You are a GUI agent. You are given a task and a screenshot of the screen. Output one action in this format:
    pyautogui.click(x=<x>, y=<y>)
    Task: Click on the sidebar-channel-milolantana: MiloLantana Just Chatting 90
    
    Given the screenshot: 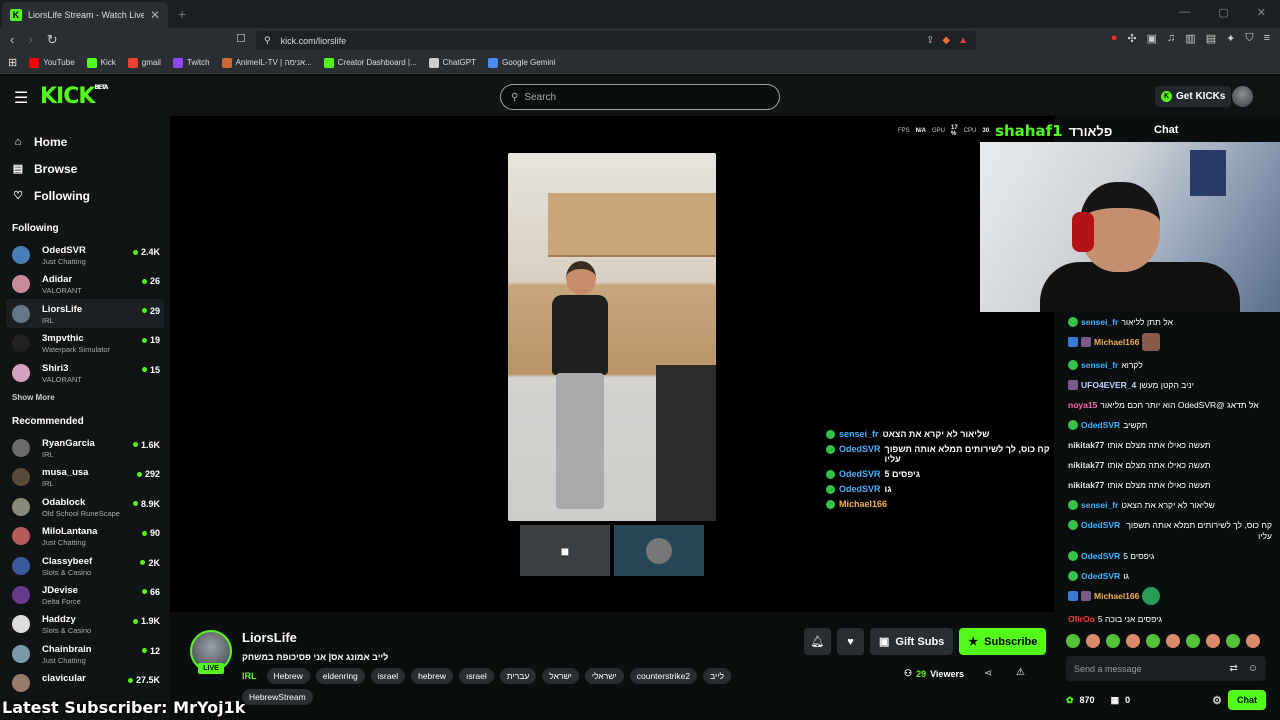 What is the action you would take?
    pyautogui.click(x=85, y=535)
    